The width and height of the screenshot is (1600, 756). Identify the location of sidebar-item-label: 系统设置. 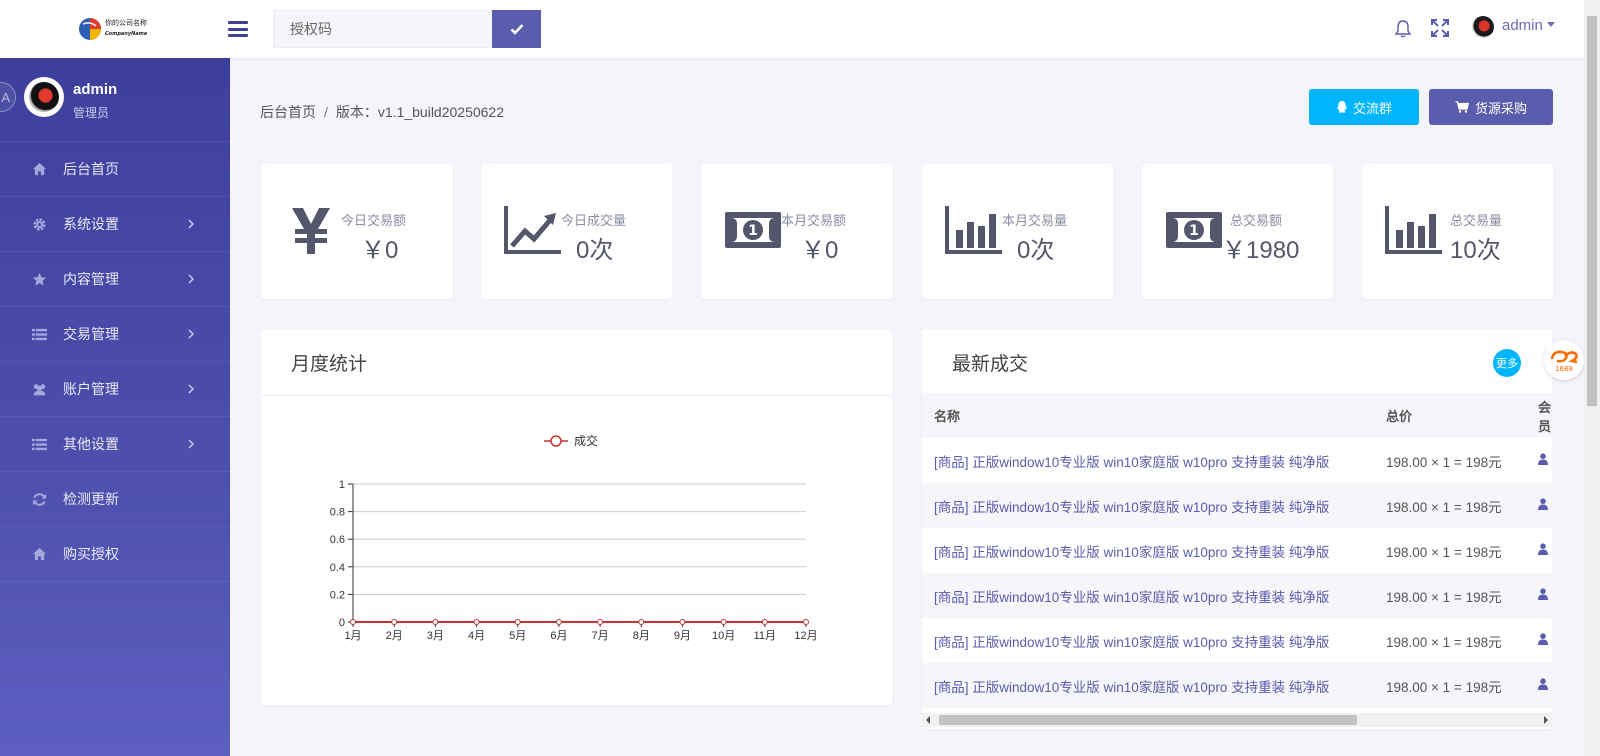
(91, 224).